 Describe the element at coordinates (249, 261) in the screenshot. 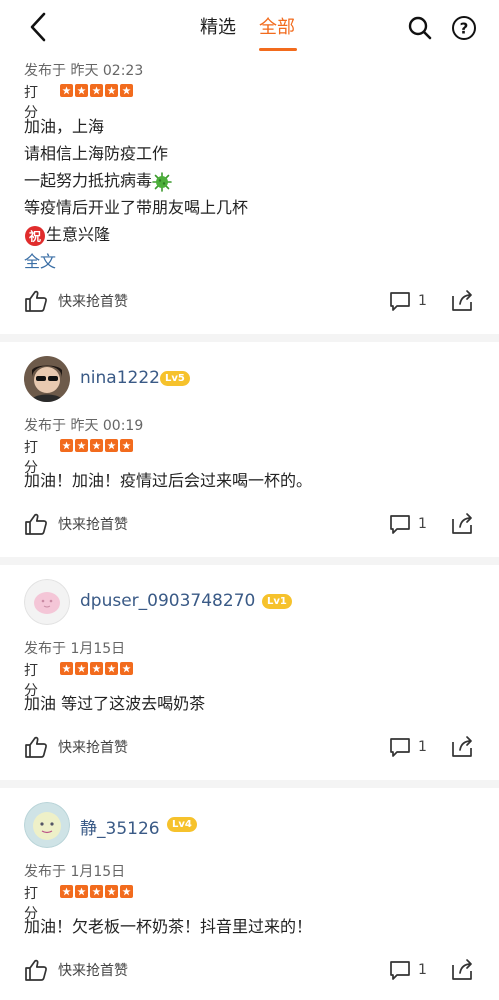

I see `full-text-link: 全文` at that location.